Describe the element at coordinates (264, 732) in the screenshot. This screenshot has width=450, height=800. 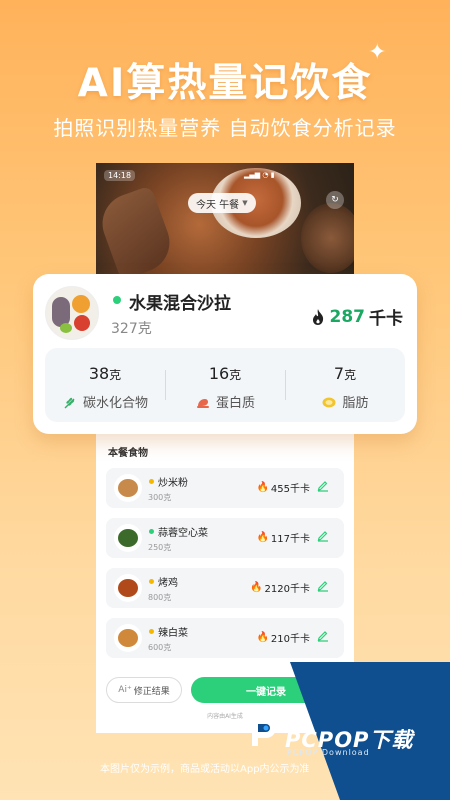
I see `pcpop-logo-icon` at that location.